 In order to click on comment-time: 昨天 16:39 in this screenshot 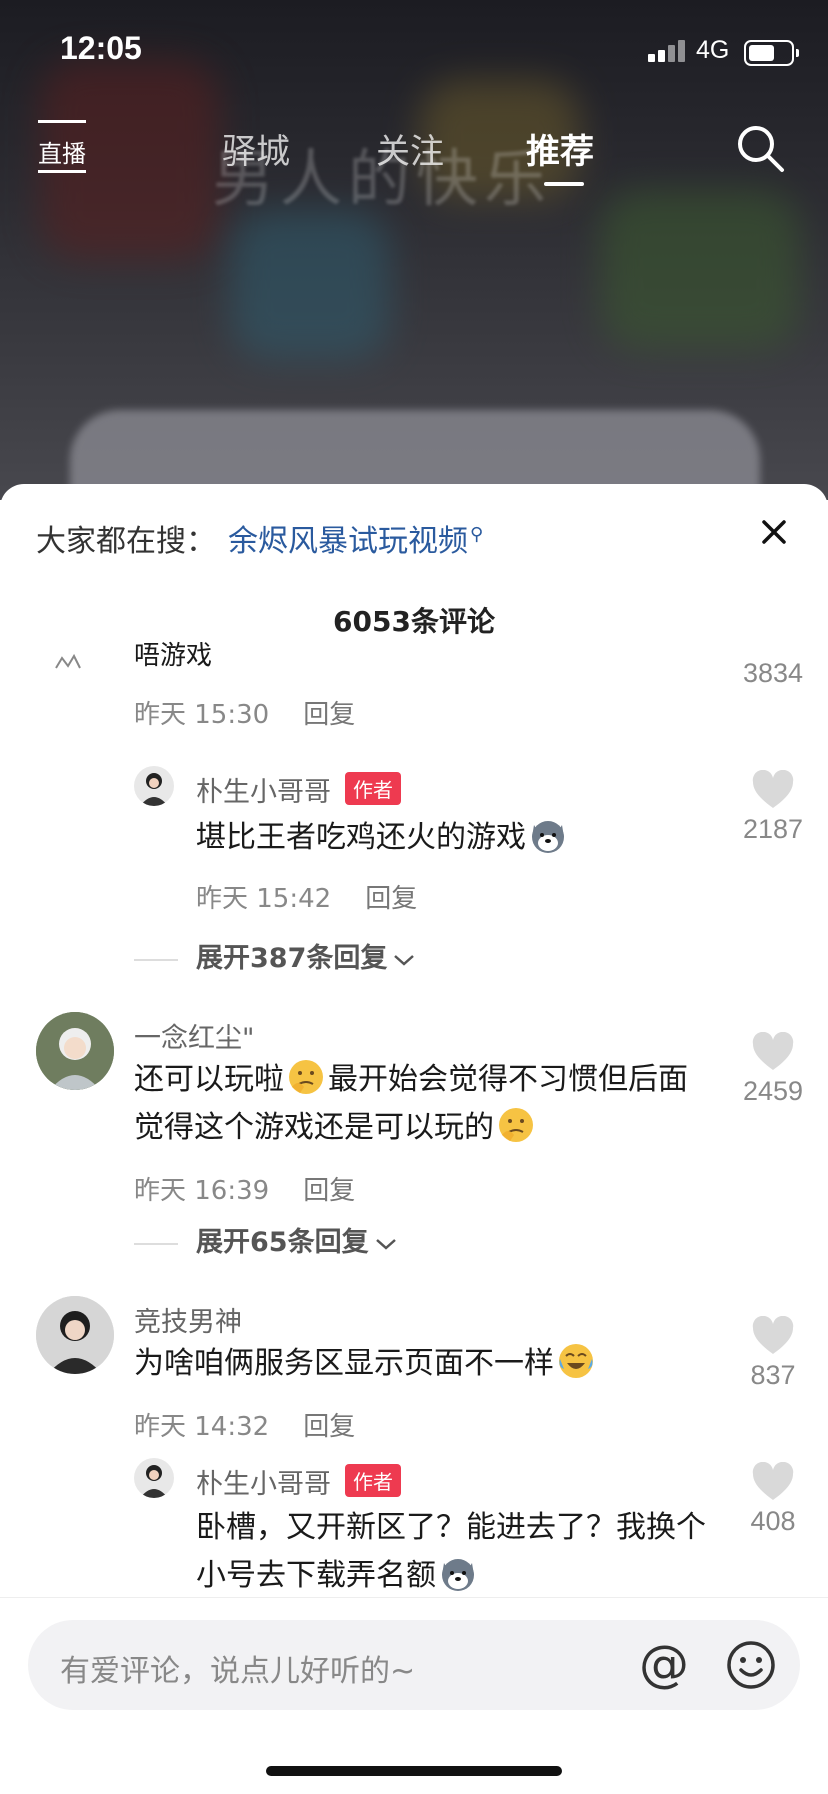, I will do `click(202, 1191)`.